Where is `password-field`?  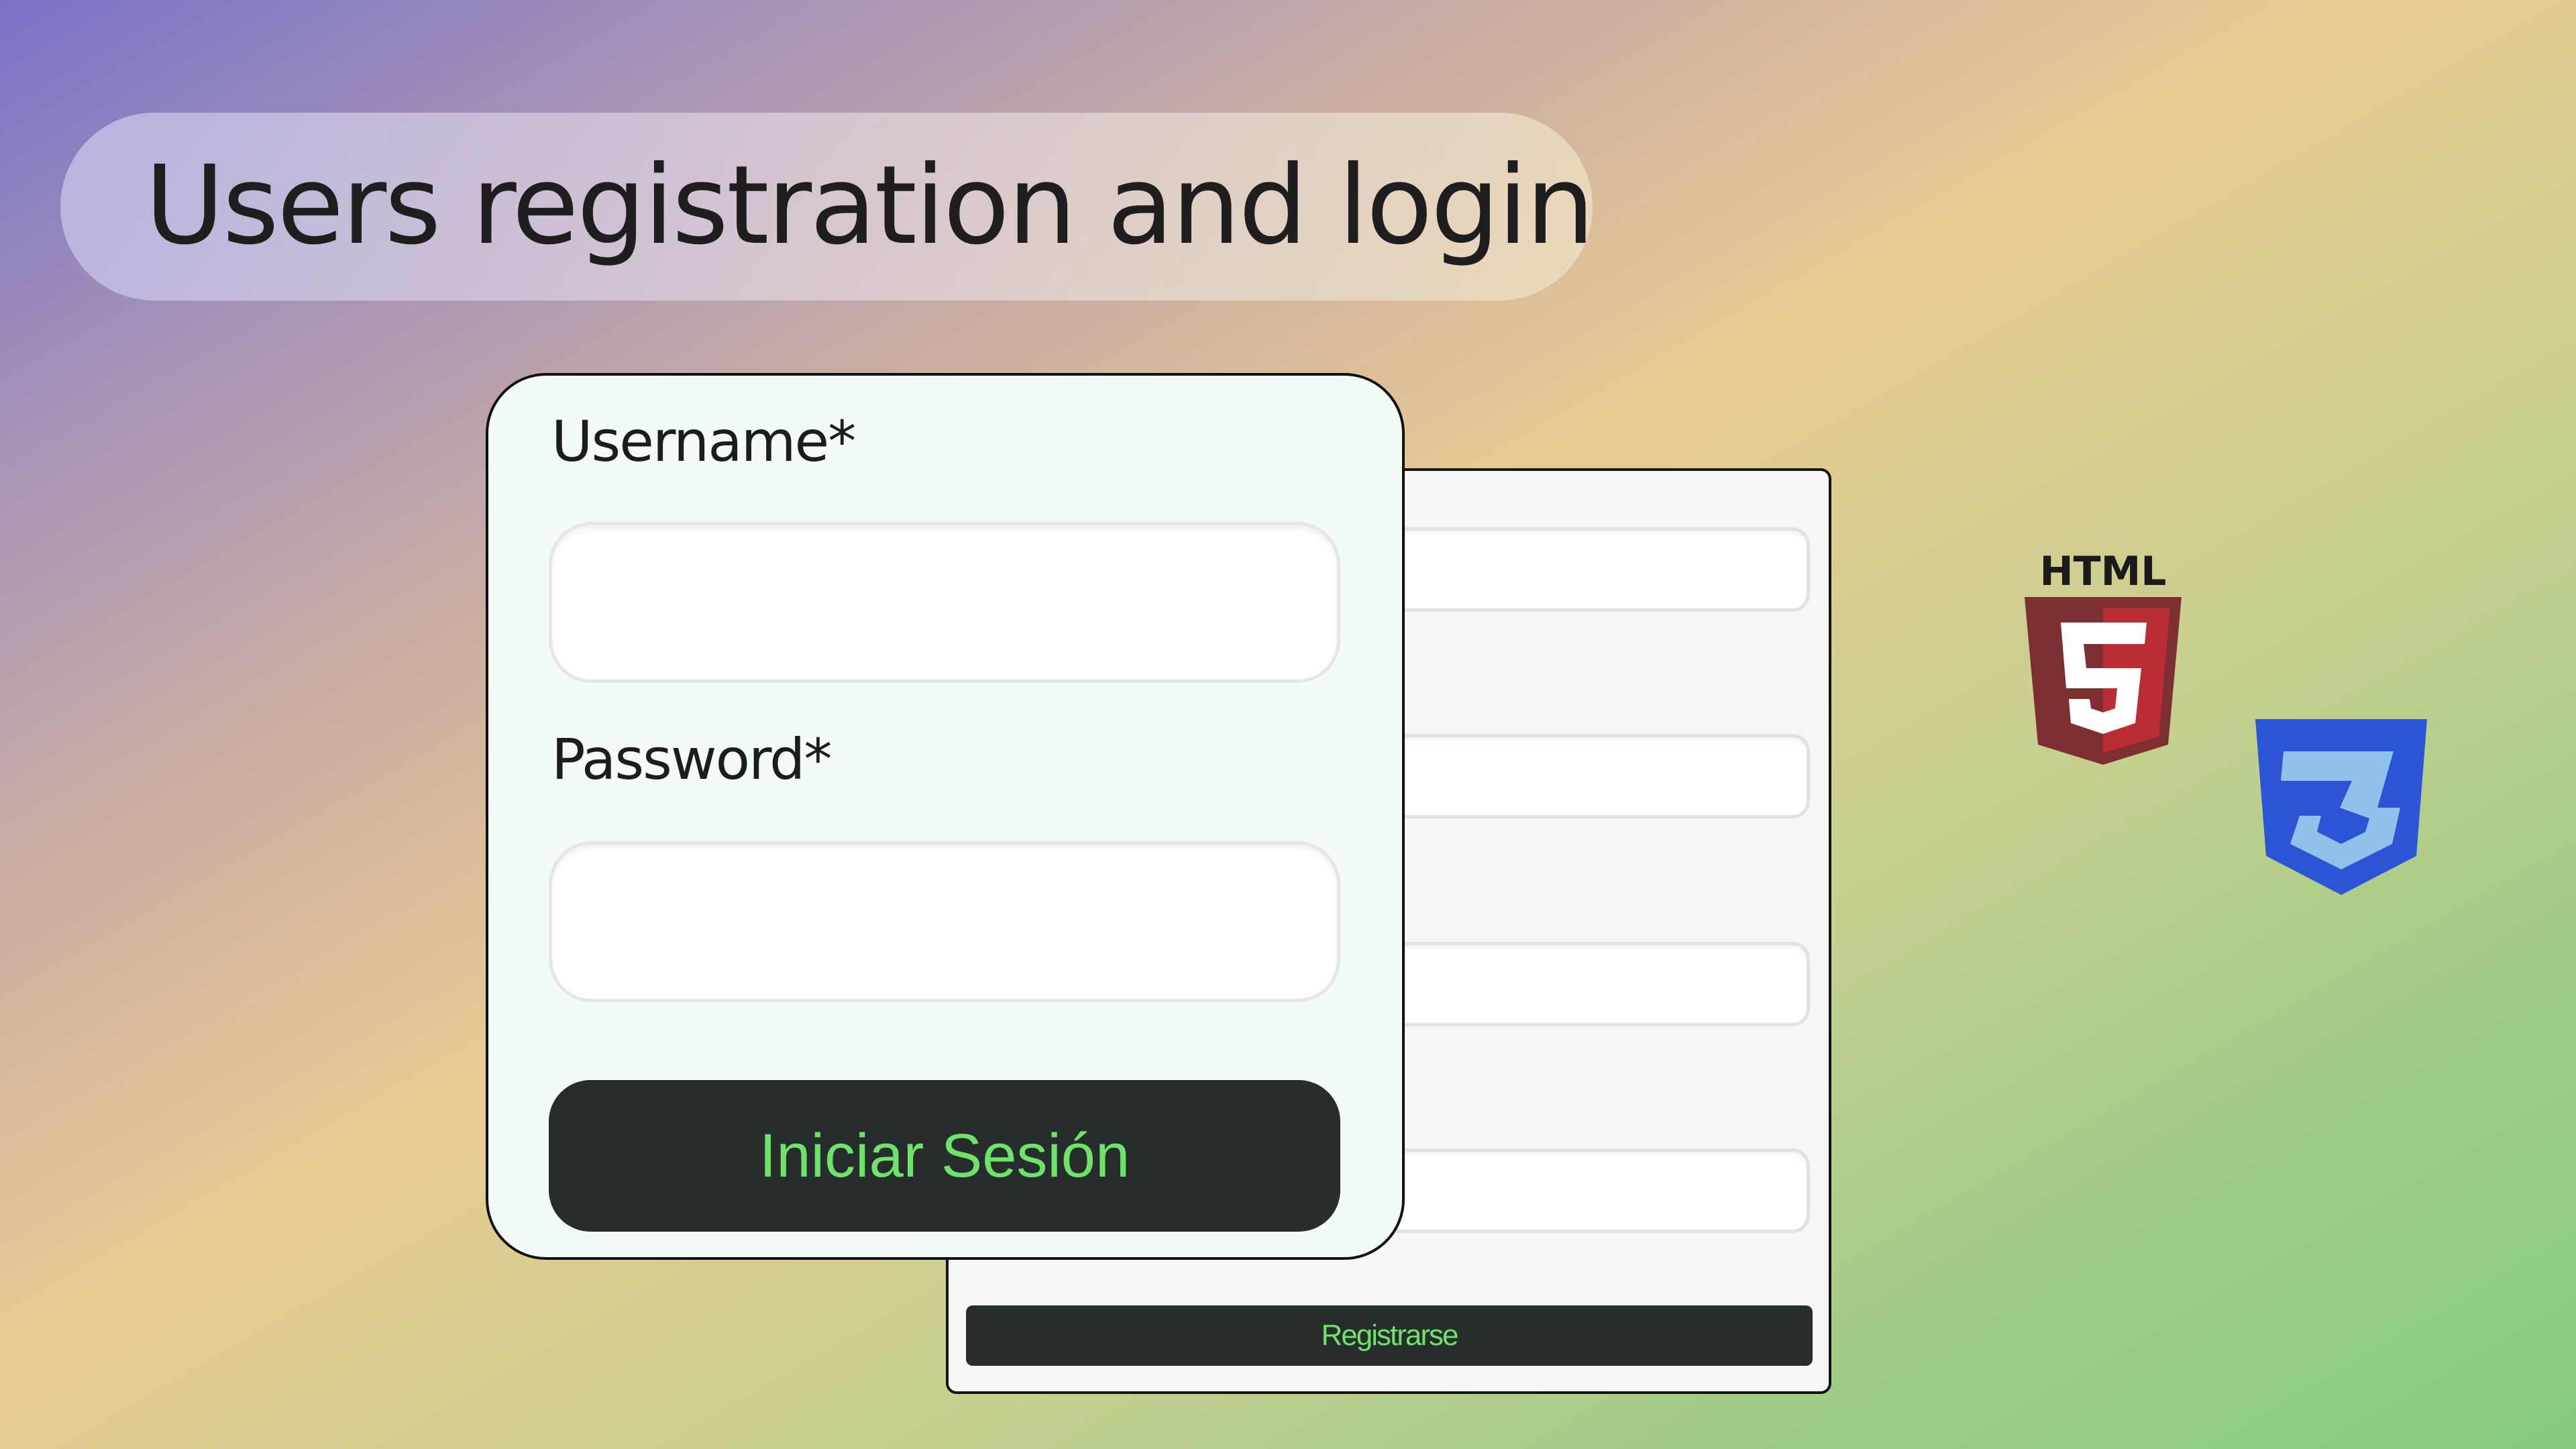 password-field is located at coordinates (944, 921).